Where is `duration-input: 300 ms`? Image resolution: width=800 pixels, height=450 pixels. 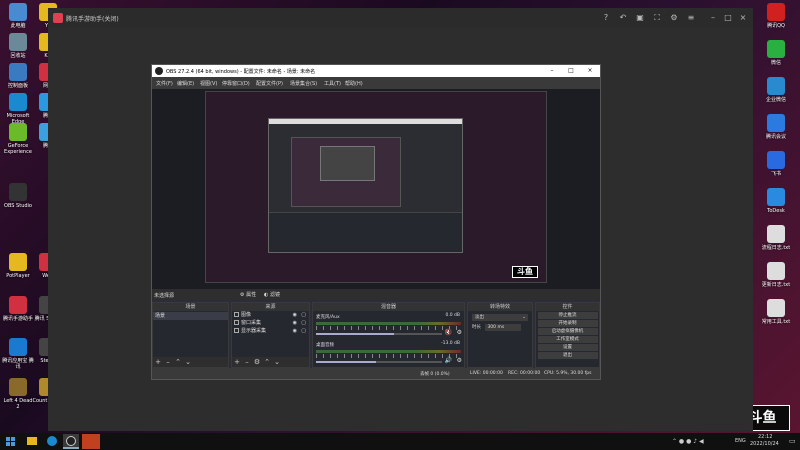
duration-input: 300 ms is located at coordinates (503, 327).